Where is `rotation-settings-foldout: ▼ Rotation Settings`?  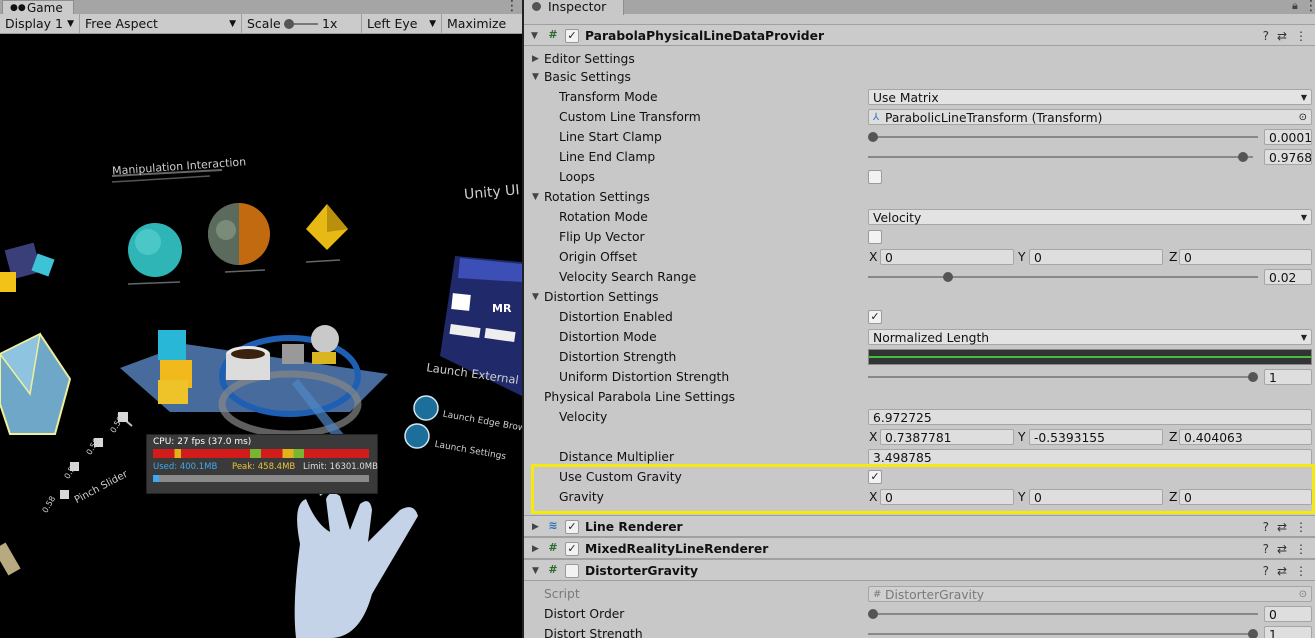
rotation-settings-foldout: ▼ Rotation Settings is located at coordinates (919, 197).